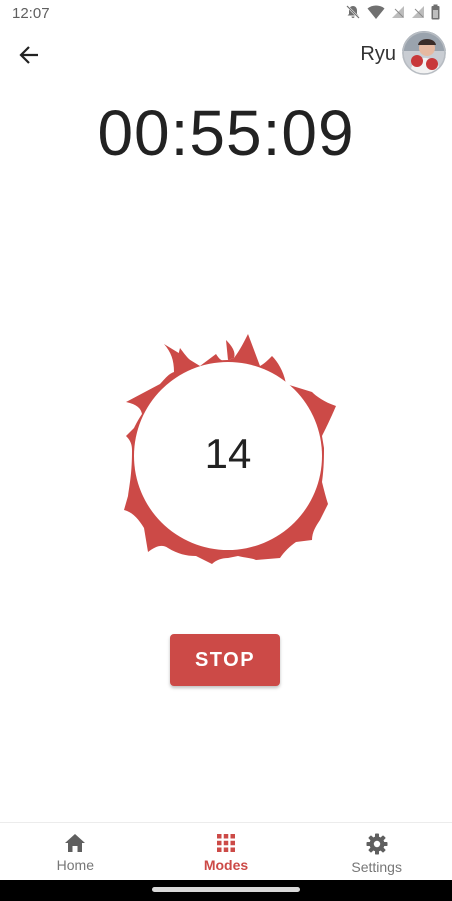 The height and width of the screenshot is (901, 452). Describe the element at coordinates (378, 54) in the screenshot. I see `user-name: Ryu` at that location.